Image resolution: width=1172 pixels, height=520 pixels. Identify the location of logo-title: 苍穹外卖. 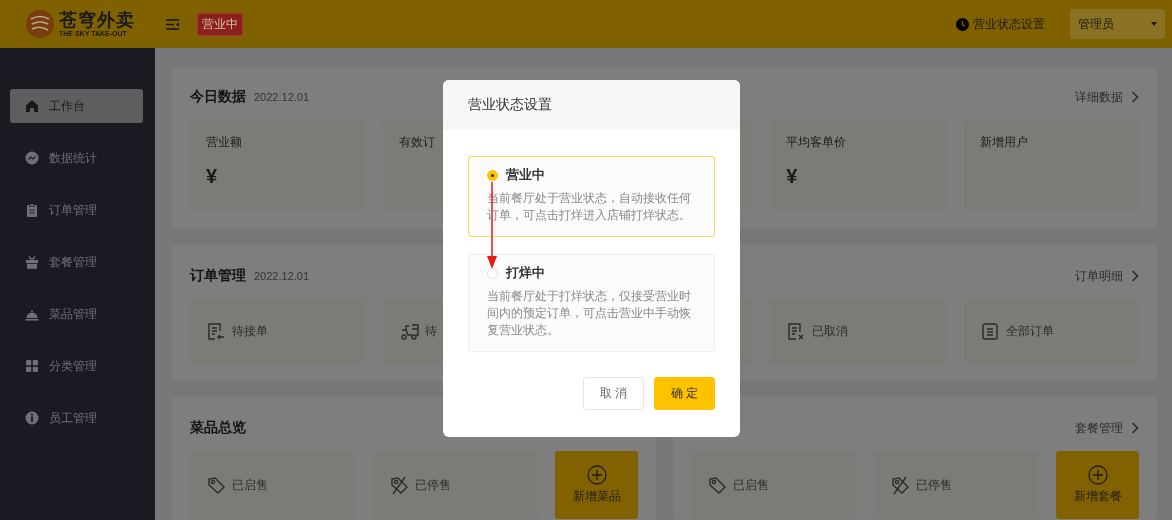
(97, 20).